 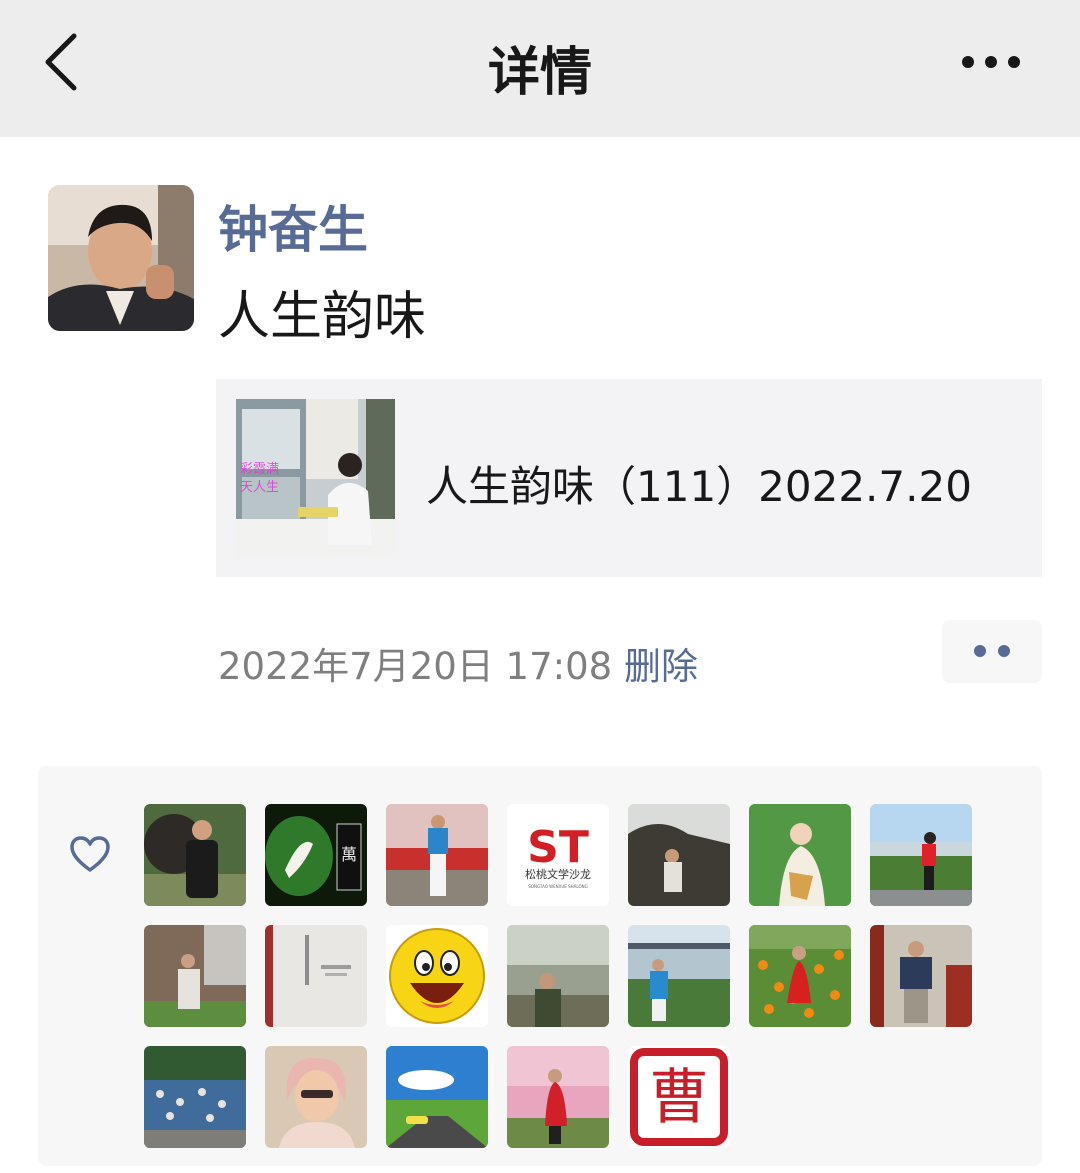 I want to click on page-title: 详情, so click(x=539, y=73).